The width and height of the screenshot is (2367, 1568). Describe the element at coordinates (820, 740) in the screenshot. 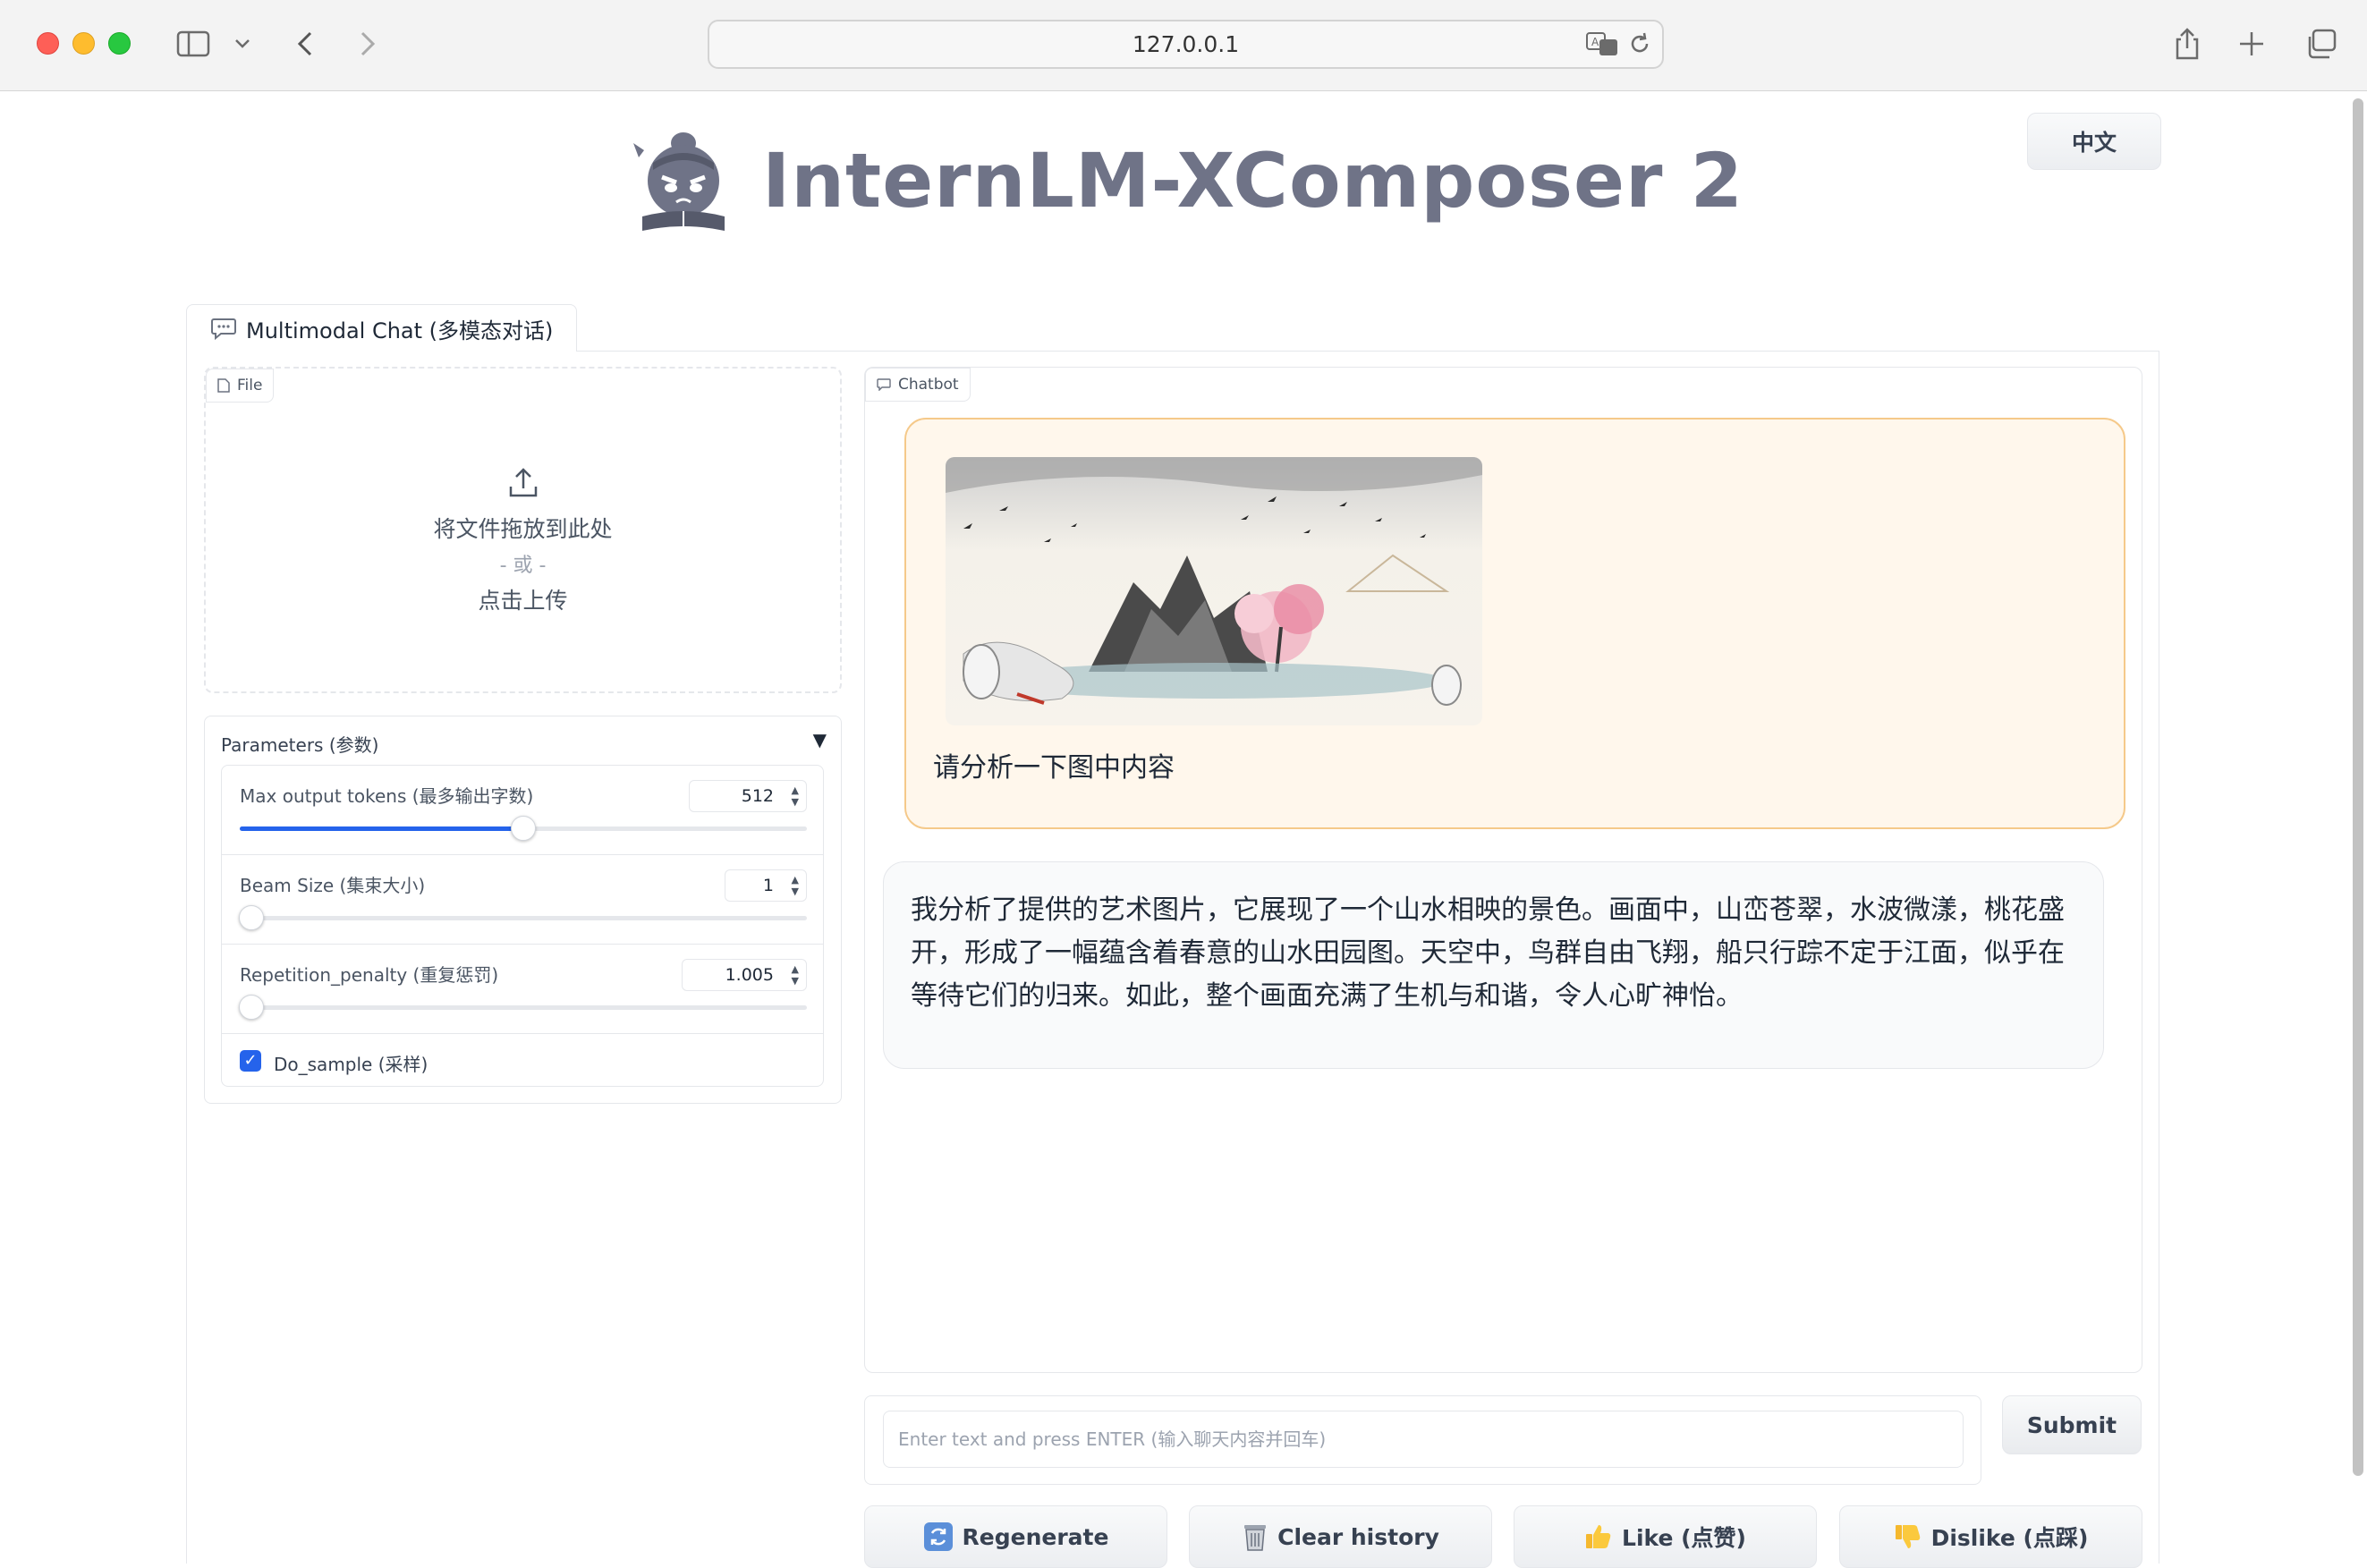

I see `caret-down-icon: ▼` at that location.